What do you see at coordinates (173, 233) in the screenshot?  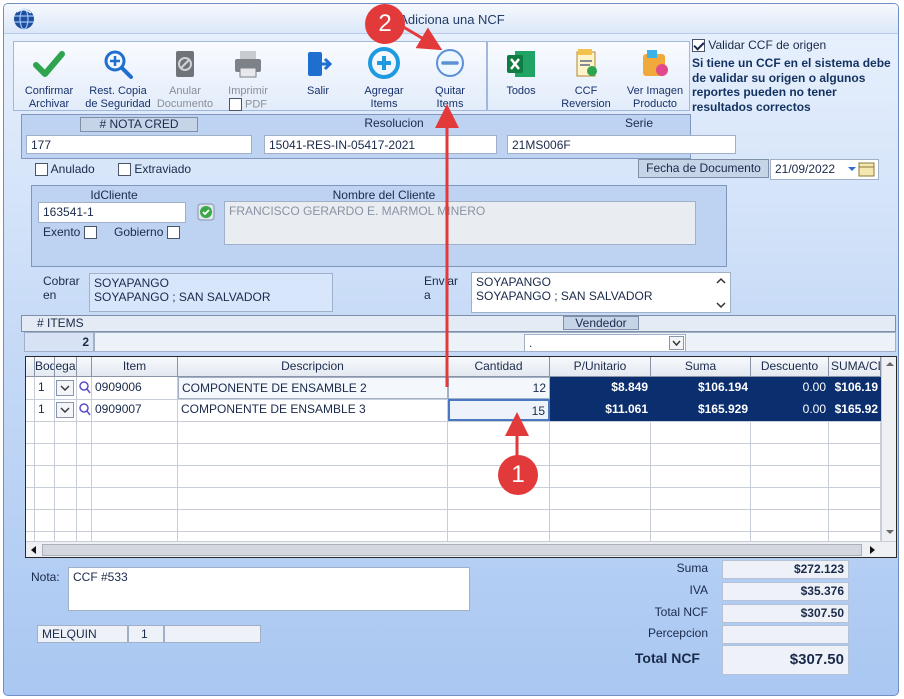 I see `gobierno-checkbox` at bounding box center [173, 233].